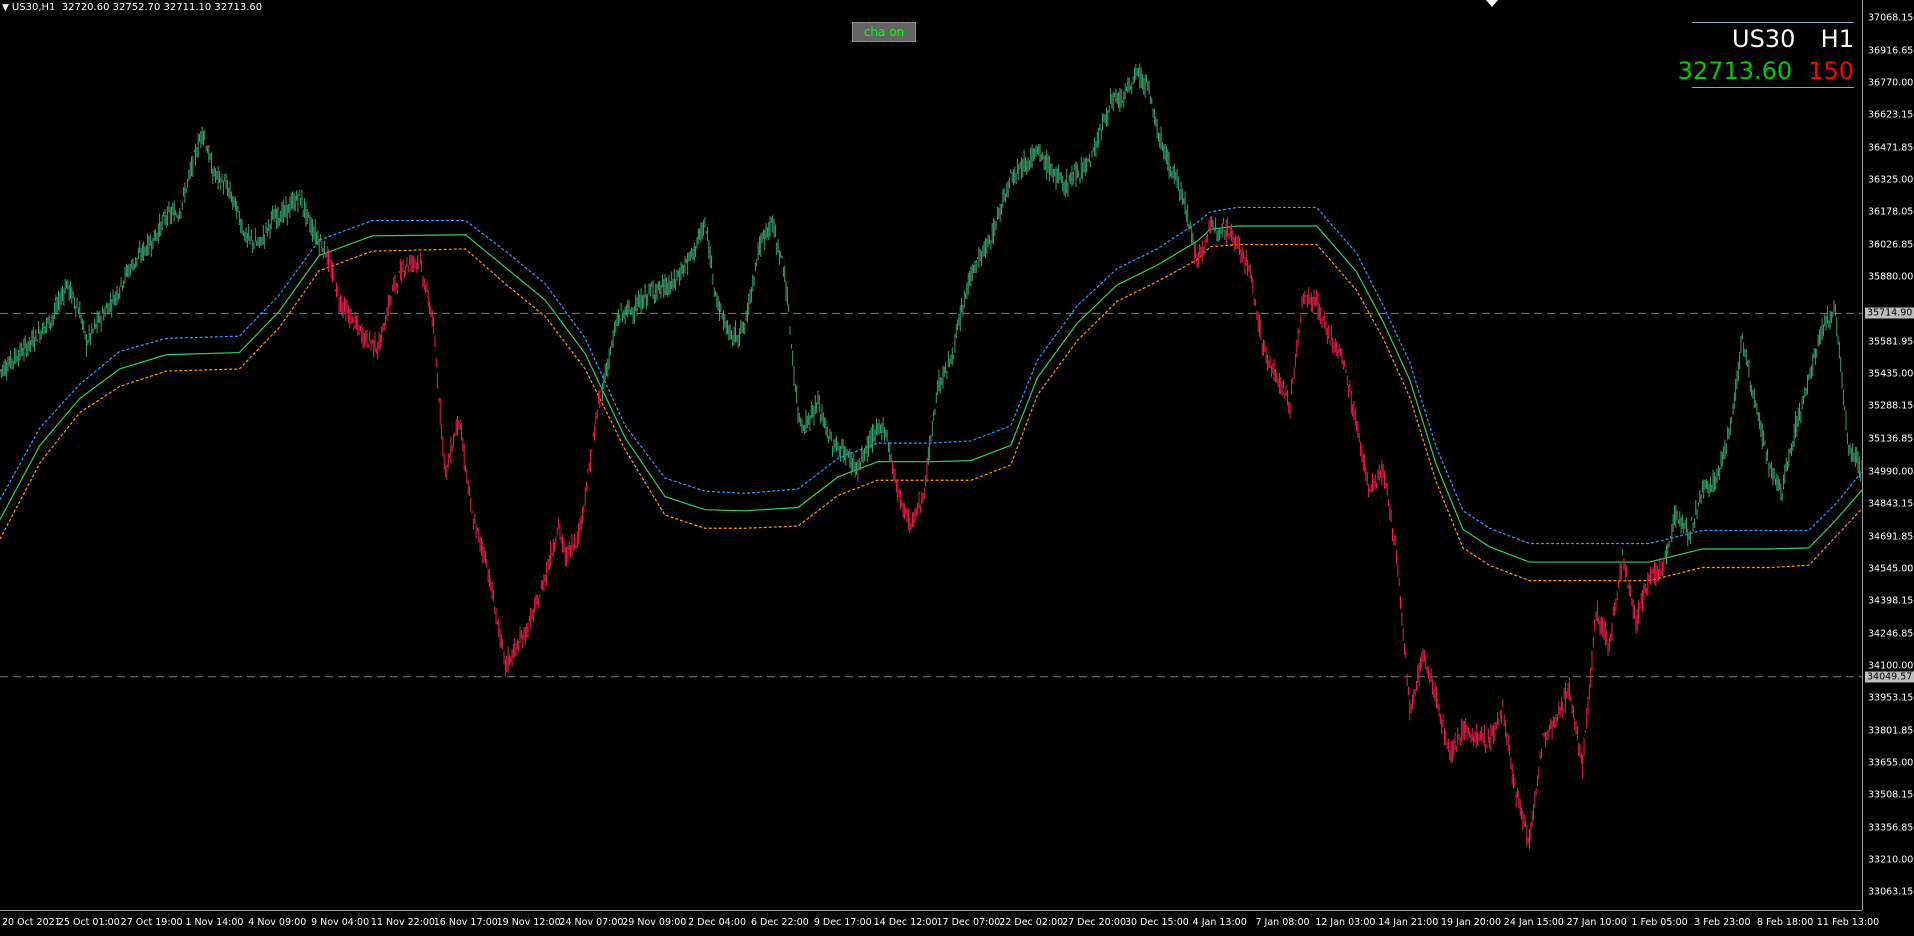 The height and width of the screenshot is (936, 1914). I want to click on price-label: 36916.65, so click(1891, 51).